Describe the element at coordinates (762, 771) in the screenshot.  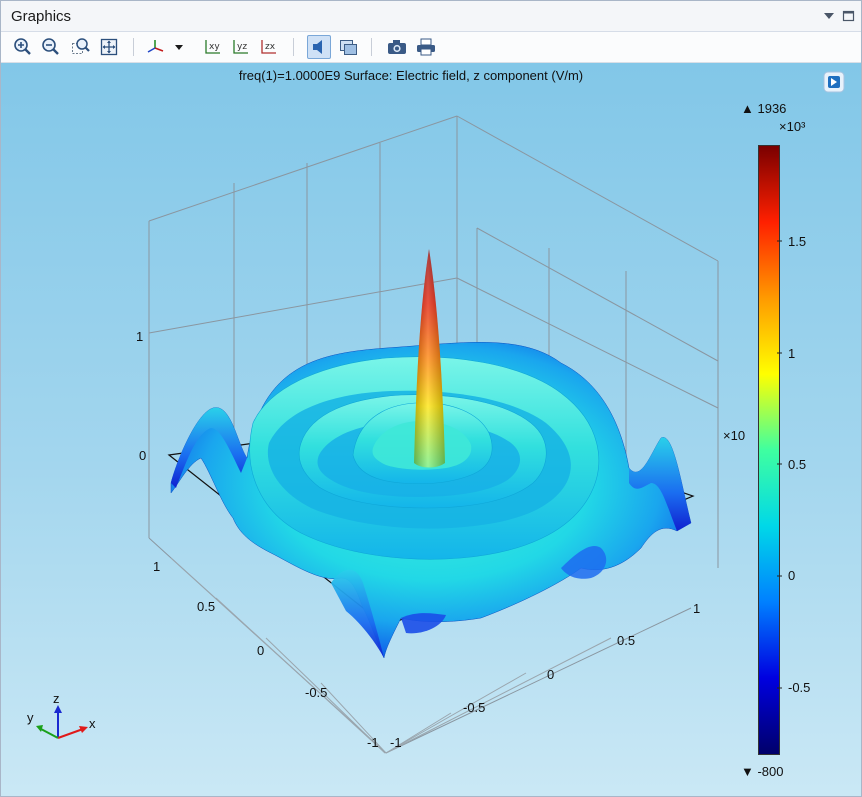
I see `colorbar-min-label: ▼ -800` at that location.